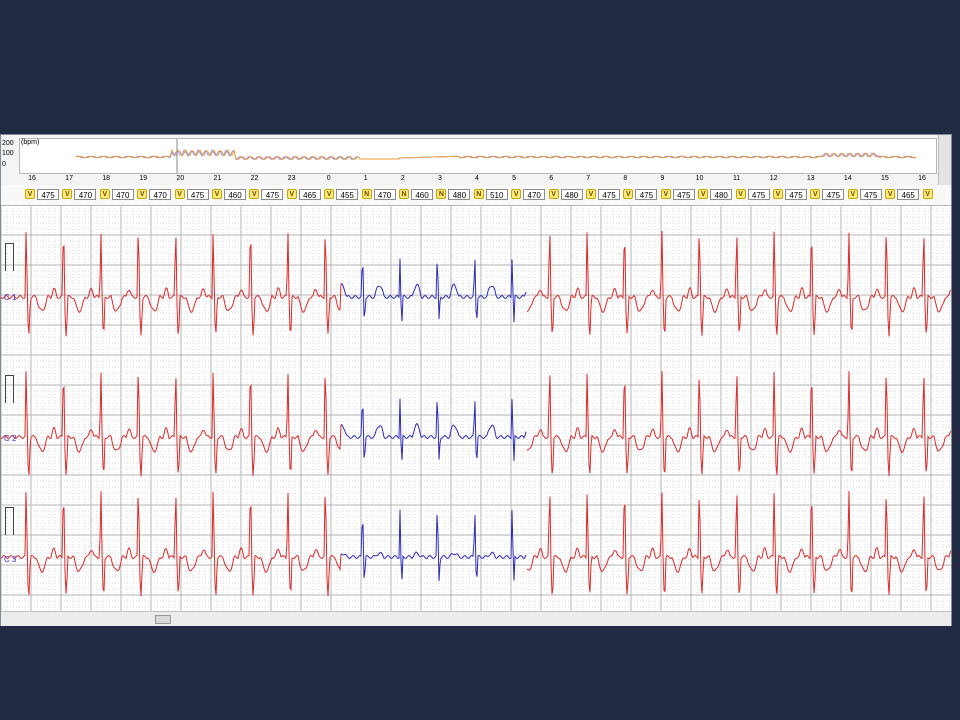 The image size is (960, 720). Describe the element at coordinates (143, 178) in the screenshot. I see `trend-hour-label: 19` at that location.